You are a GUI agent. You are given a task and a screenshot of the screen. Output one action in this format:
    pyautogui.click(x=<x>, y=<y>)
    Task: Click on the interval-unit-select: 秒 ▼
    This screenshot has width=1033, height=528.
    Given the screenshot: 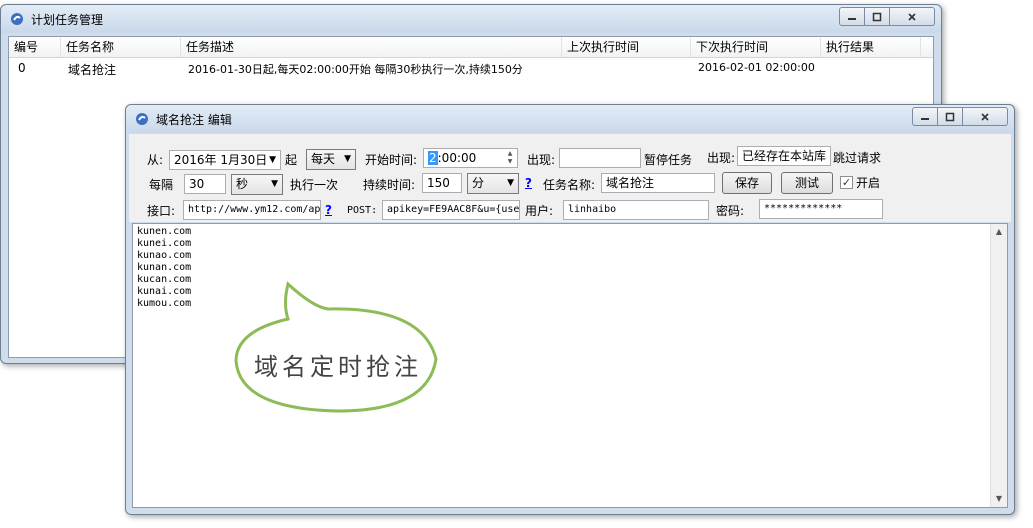 What is the action you would take?
    pyautogui.click(x=257, y=184)
    